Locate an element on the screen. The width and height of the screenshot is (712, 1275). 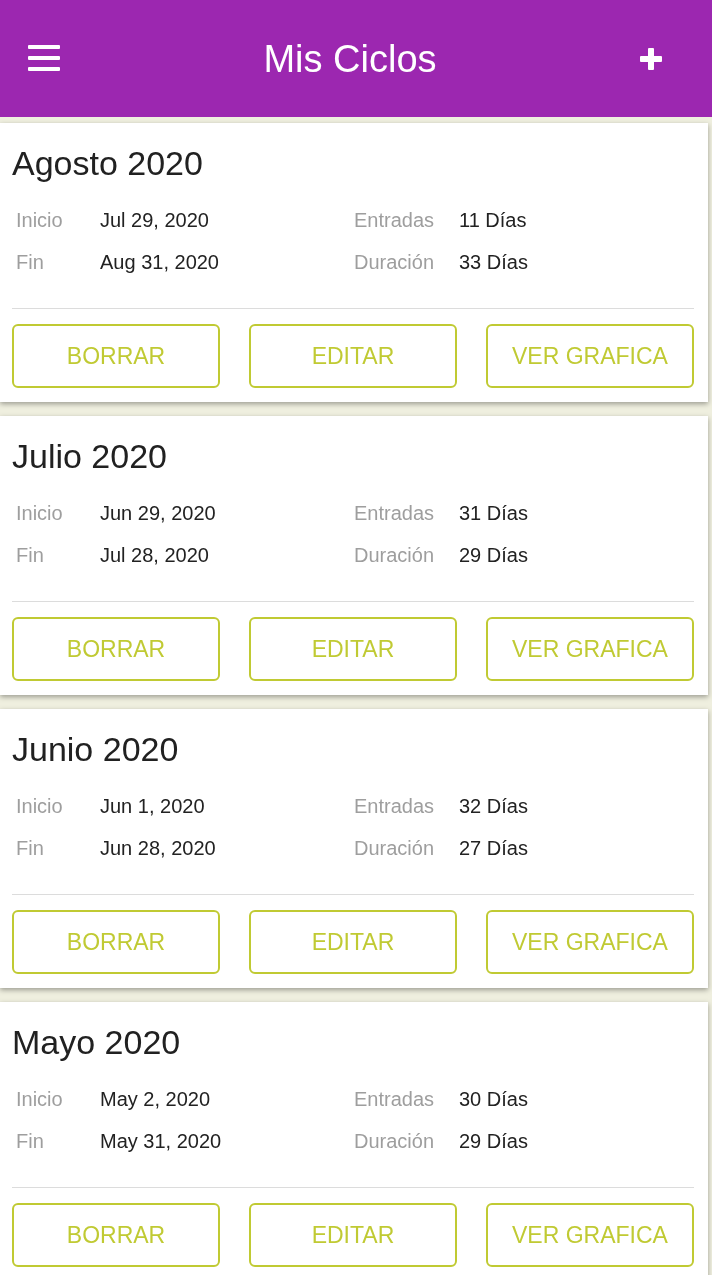
cycle-title: Mayo 2020 is located at coordinates (97, 1042).